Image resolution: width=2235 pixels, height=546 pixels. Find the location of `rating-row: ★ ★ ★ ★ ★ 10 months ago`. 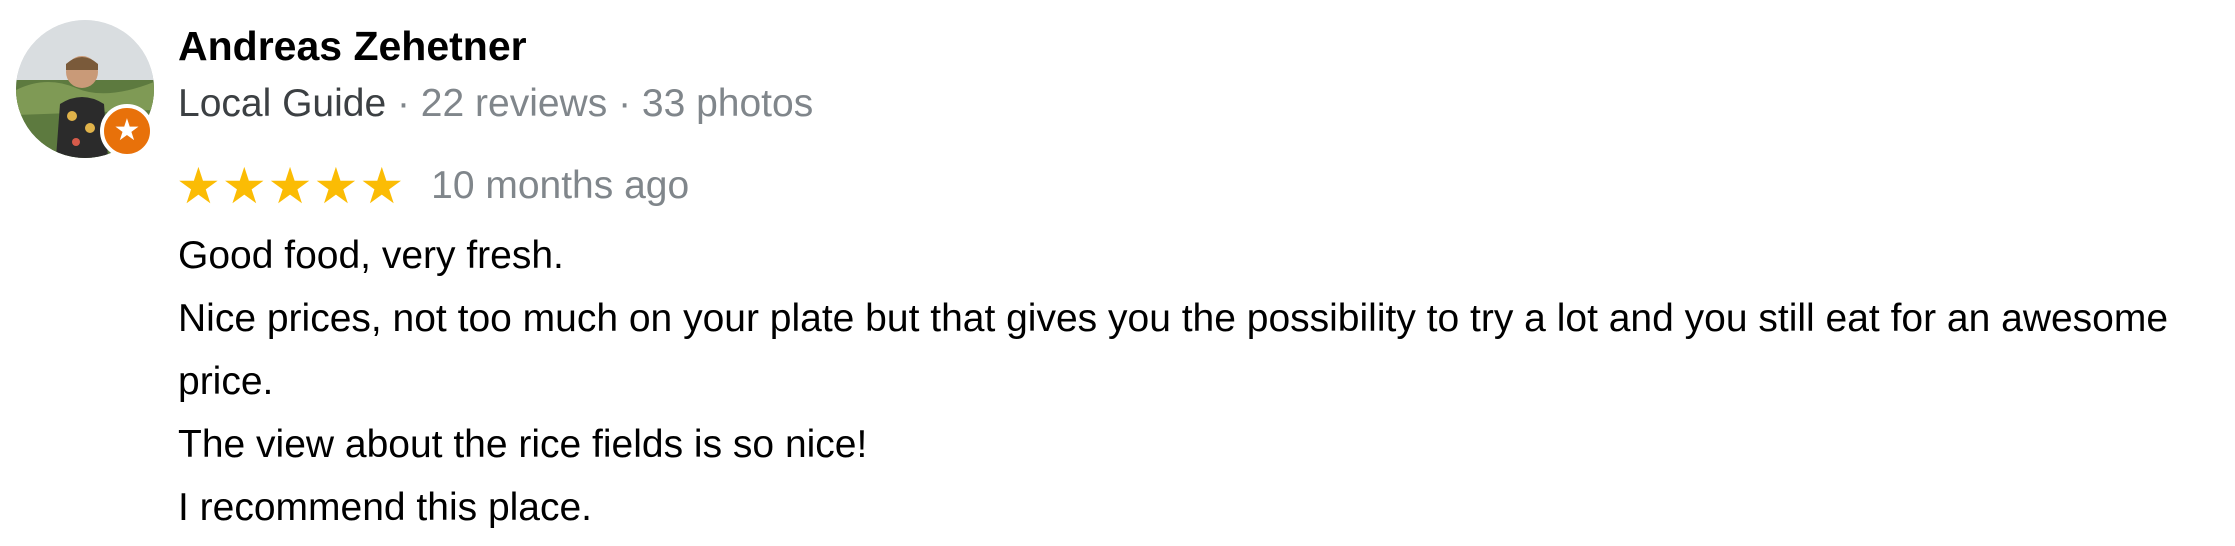

rating-row: ★ ★ ★ ★ ★ 10 months ago is located at coordinates (432, 186).